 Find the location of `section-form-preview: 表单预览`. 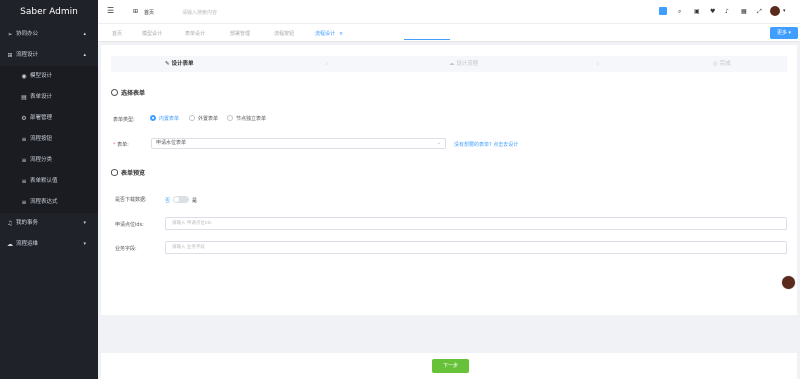

section-form-preview: 表单预览 is located at coordinates (128, 172).